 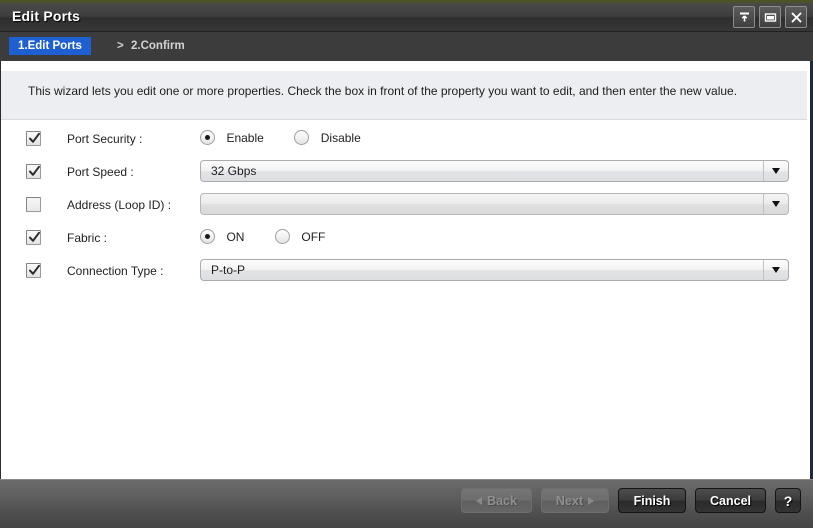 I want to click on pin-icon, so click(x=744, y=17).